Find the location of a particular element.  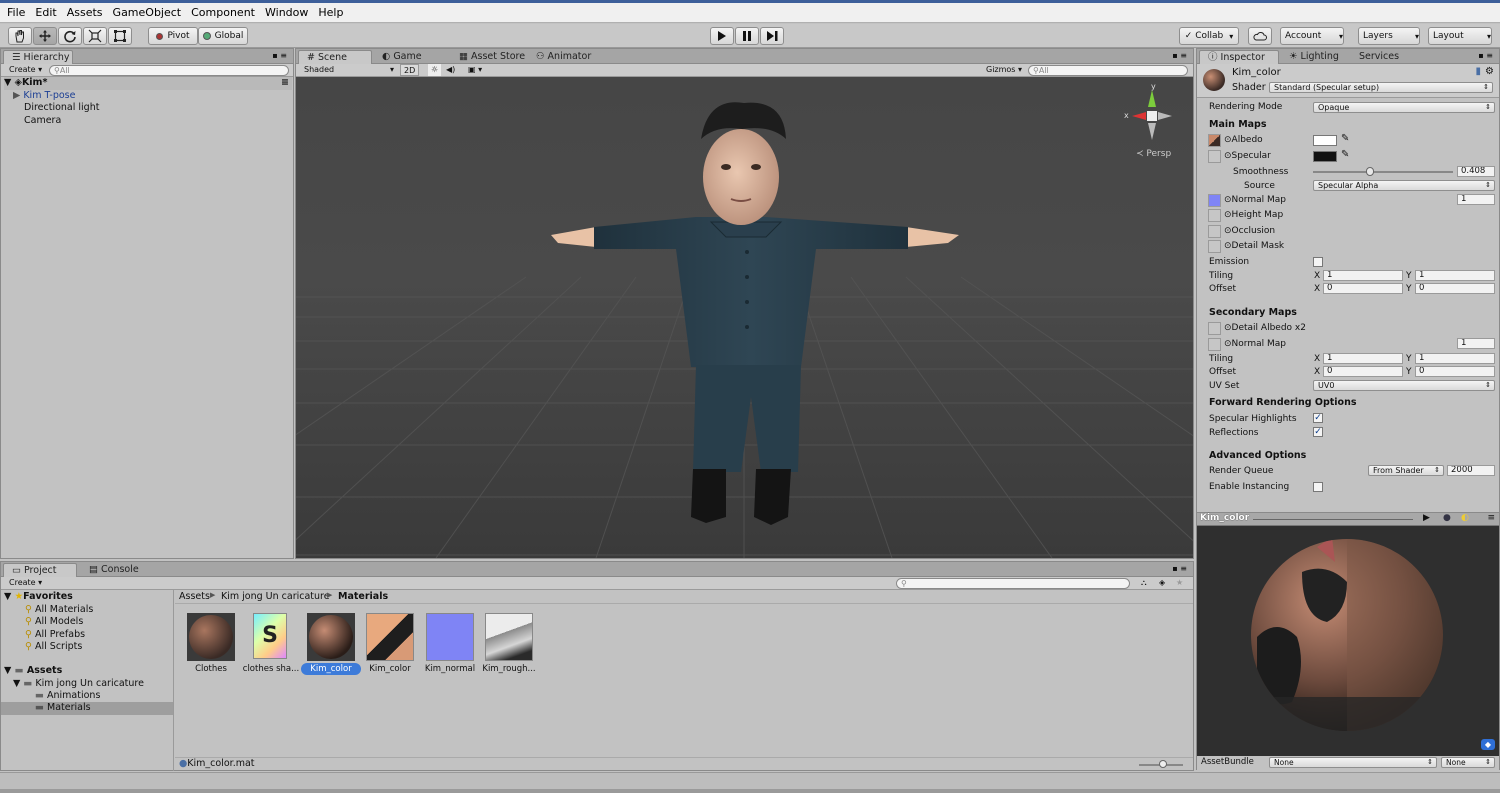

scene-search-input: ⚲All is located at coordinates (1108, 70).